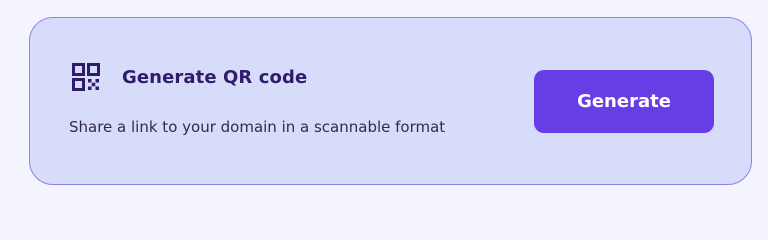  Describe the element at coordinates (215, 77) in the screenshot. I see `card-title: Generate QR code` at that location.